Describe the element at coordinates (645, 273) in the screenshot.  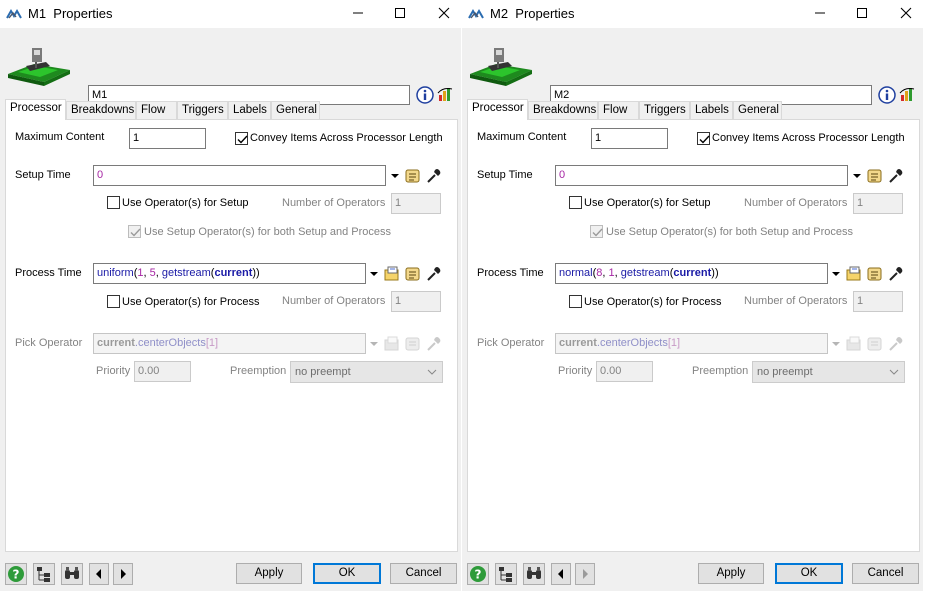
I see `expr-stream-fn: getstream` at that location.